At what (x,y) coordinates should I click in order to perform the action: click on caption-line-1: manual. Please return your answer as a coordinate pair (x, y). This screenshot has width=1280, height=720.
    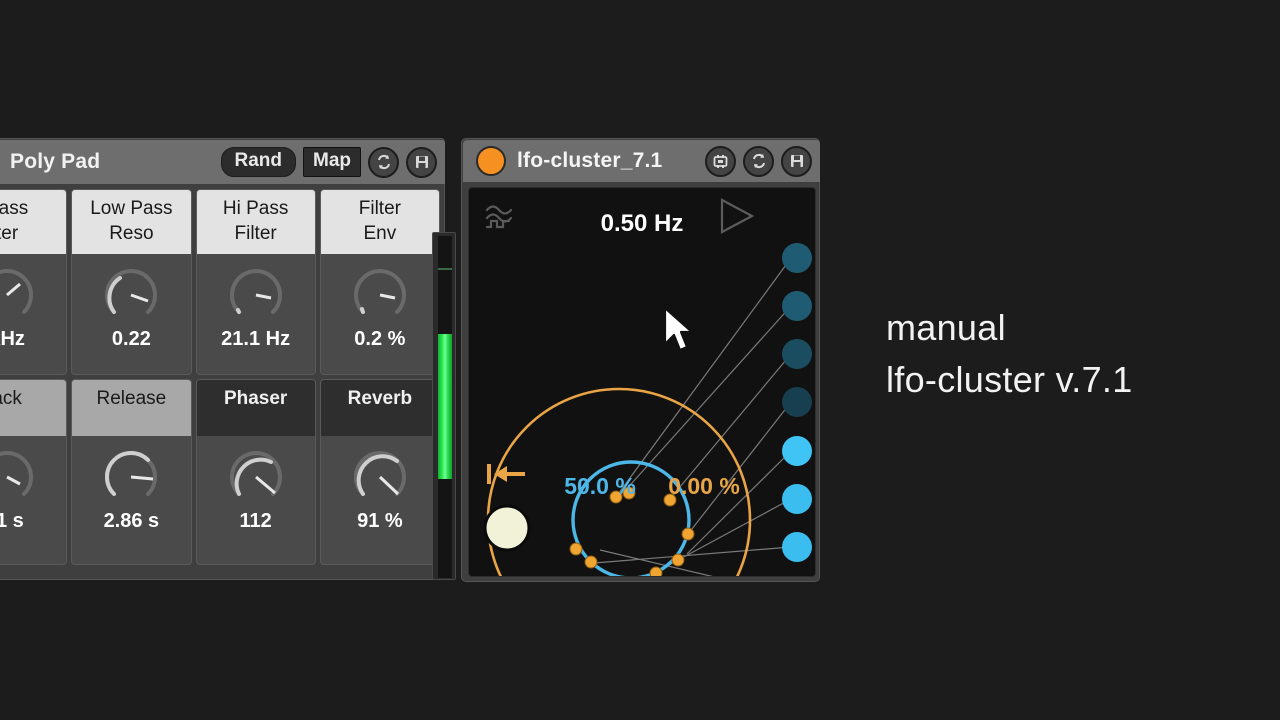
    Looking at the image, I should click on (946, 327).